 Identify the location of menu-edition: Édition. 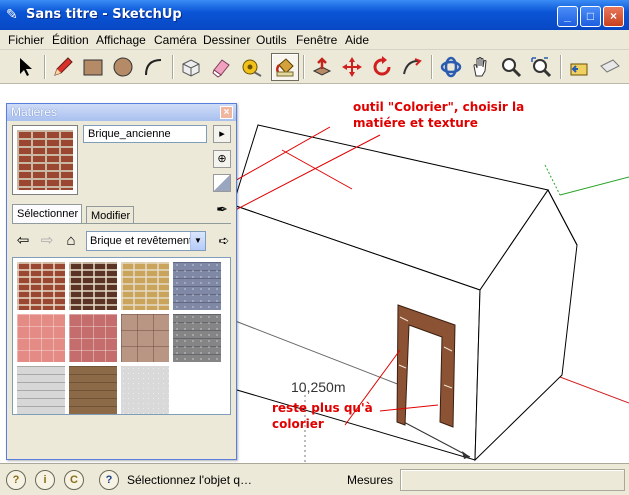
(70, 40).